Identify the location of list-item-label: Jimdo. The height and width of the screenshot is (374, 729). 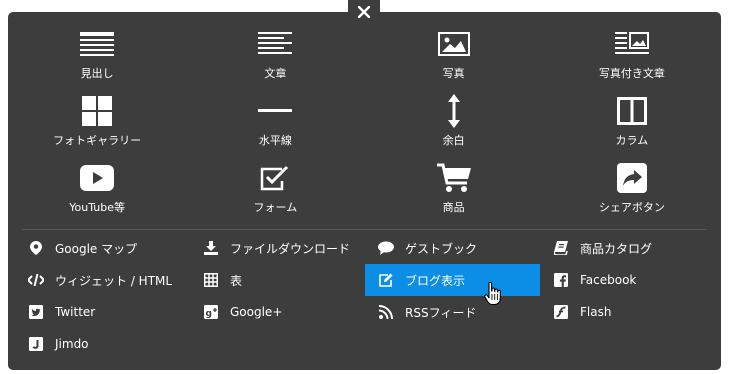
(72, 344).